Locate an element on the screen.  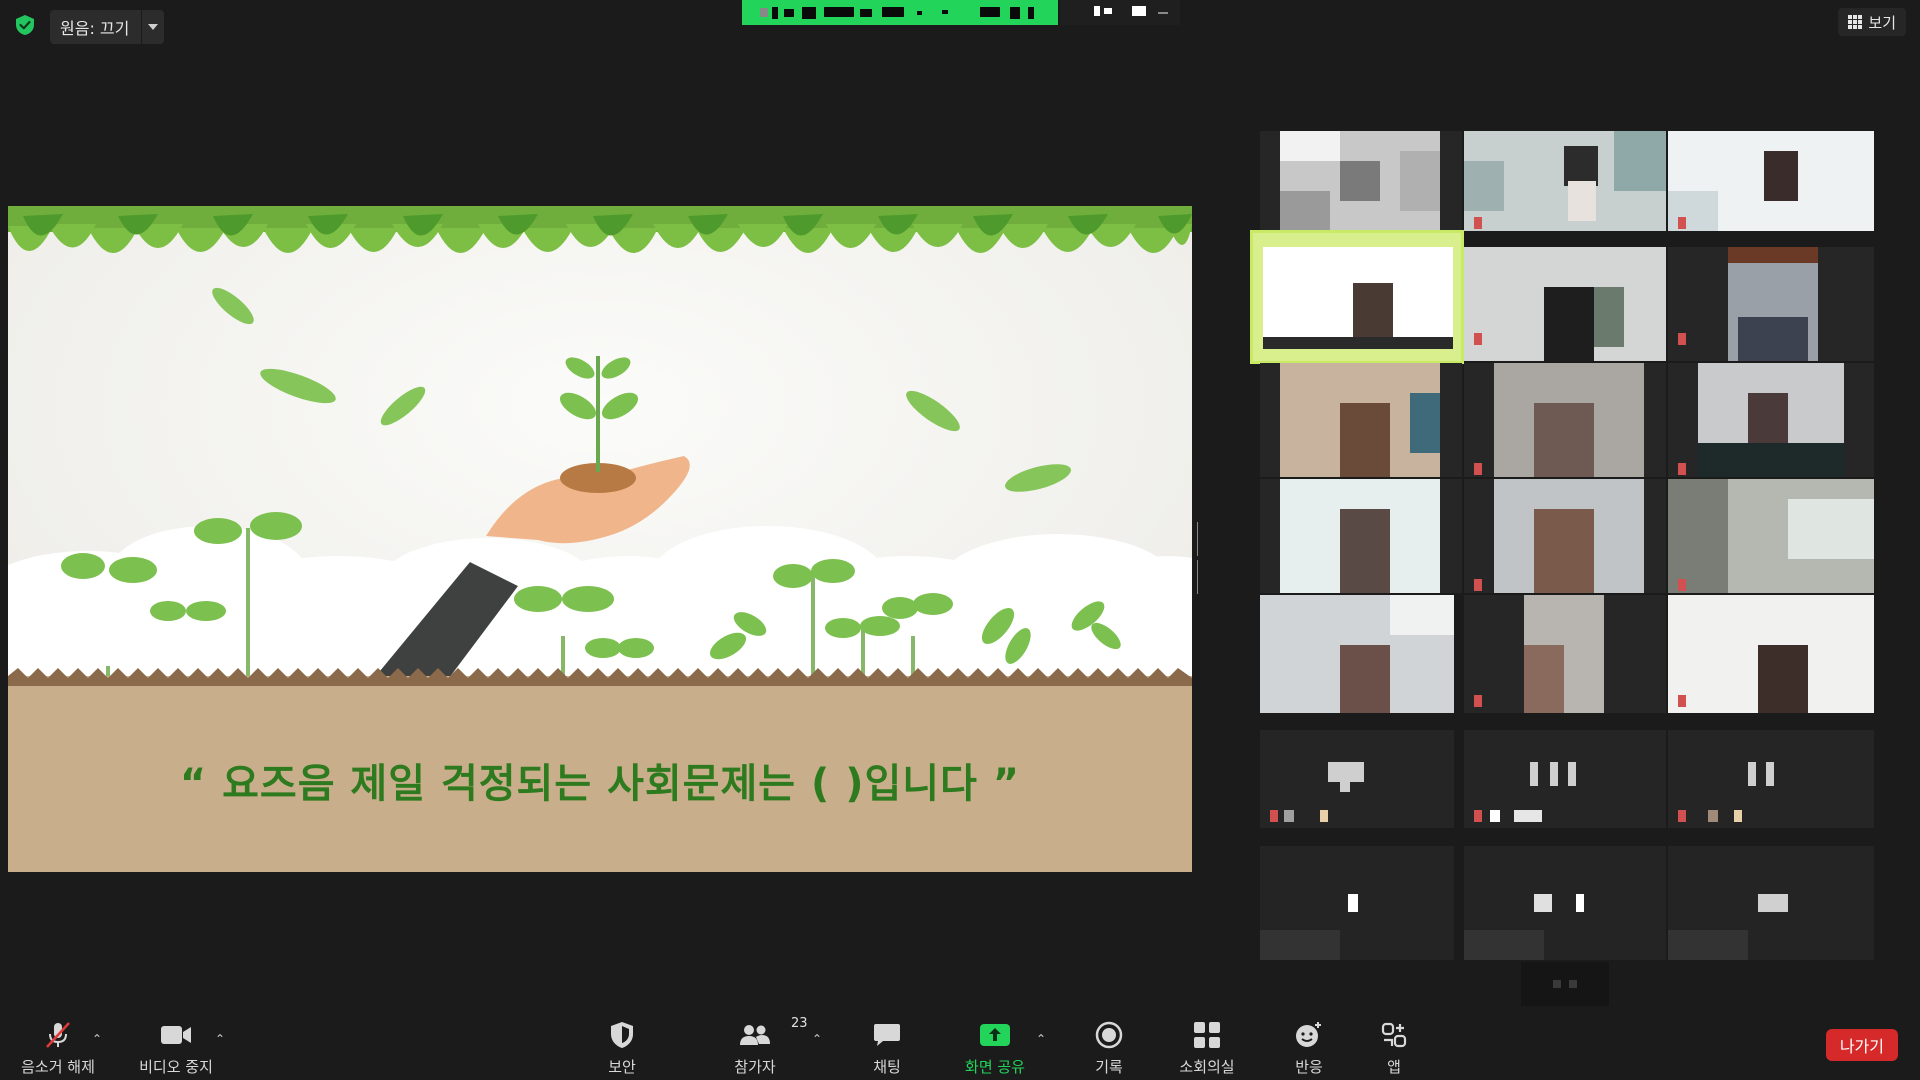
share-screen-icon is located at coordinates (995, 1035).